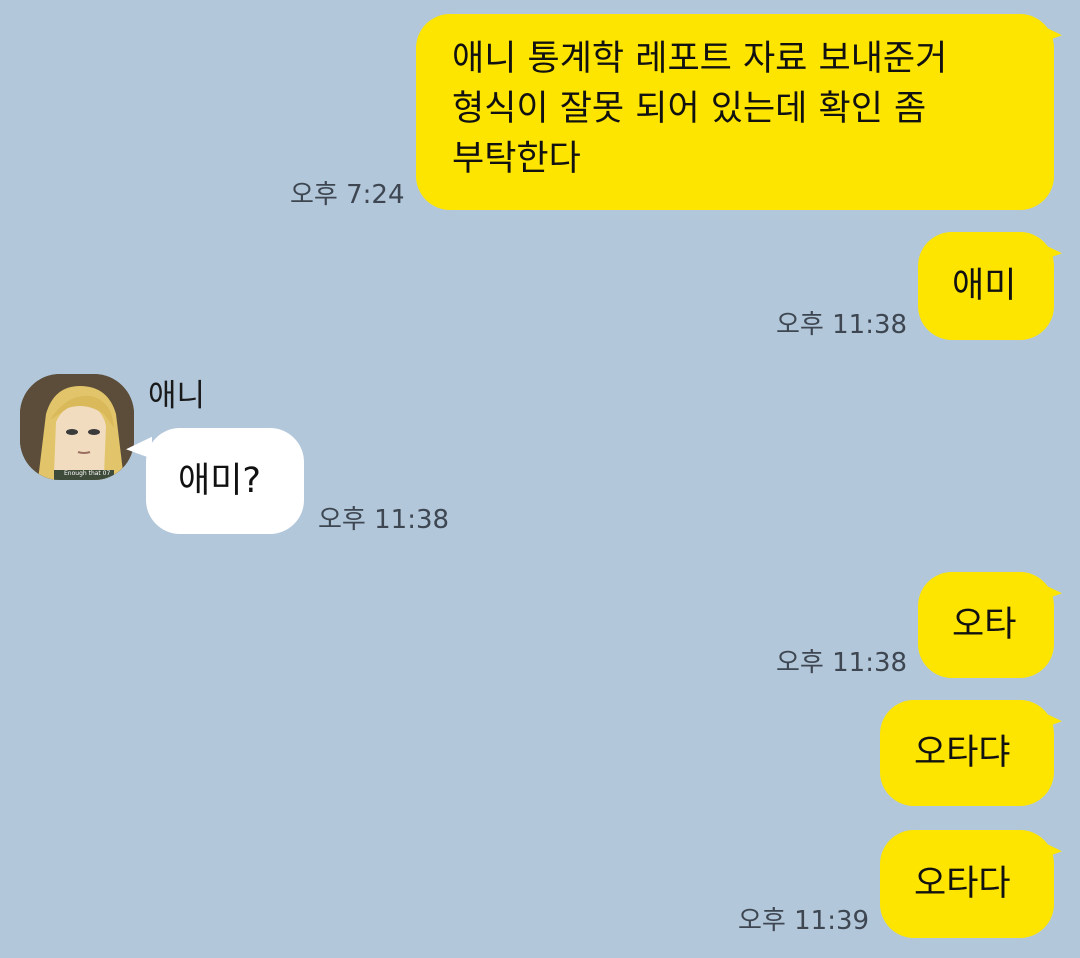 The height and width of the screenshot is (958, 1080). Describe the element at coordinates (225, 481) in the screenshot. I see `other-message-bubble: 애미?` at that location.